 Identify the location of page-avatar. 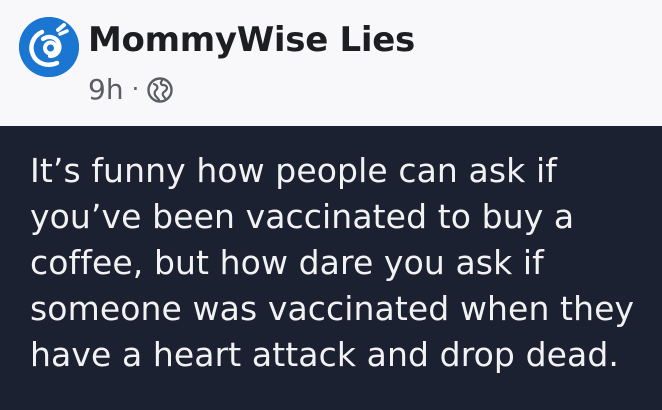
(49, 47).